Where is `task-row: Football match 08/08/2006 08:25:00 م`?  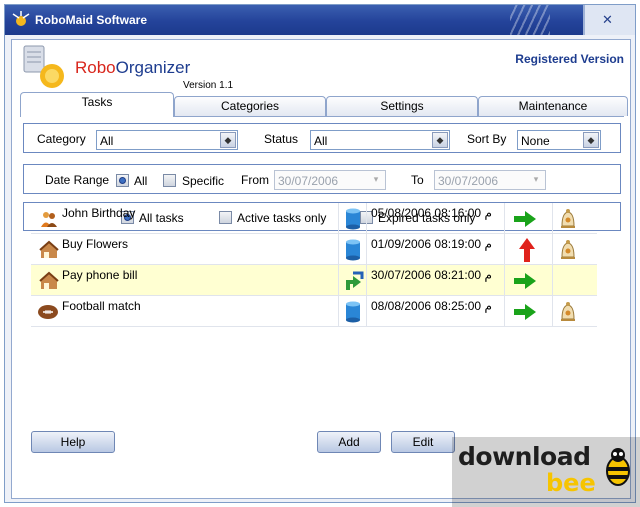
task-row: Football match 08/08/2006 08:25:00 م is located at coordinates (314, 311).